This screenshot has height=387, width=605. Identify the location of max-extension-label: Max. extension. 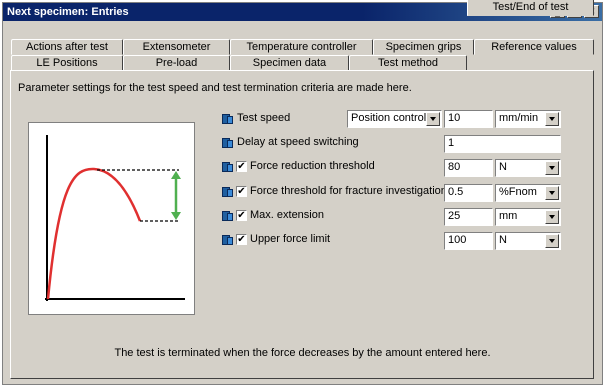
(287, 215).